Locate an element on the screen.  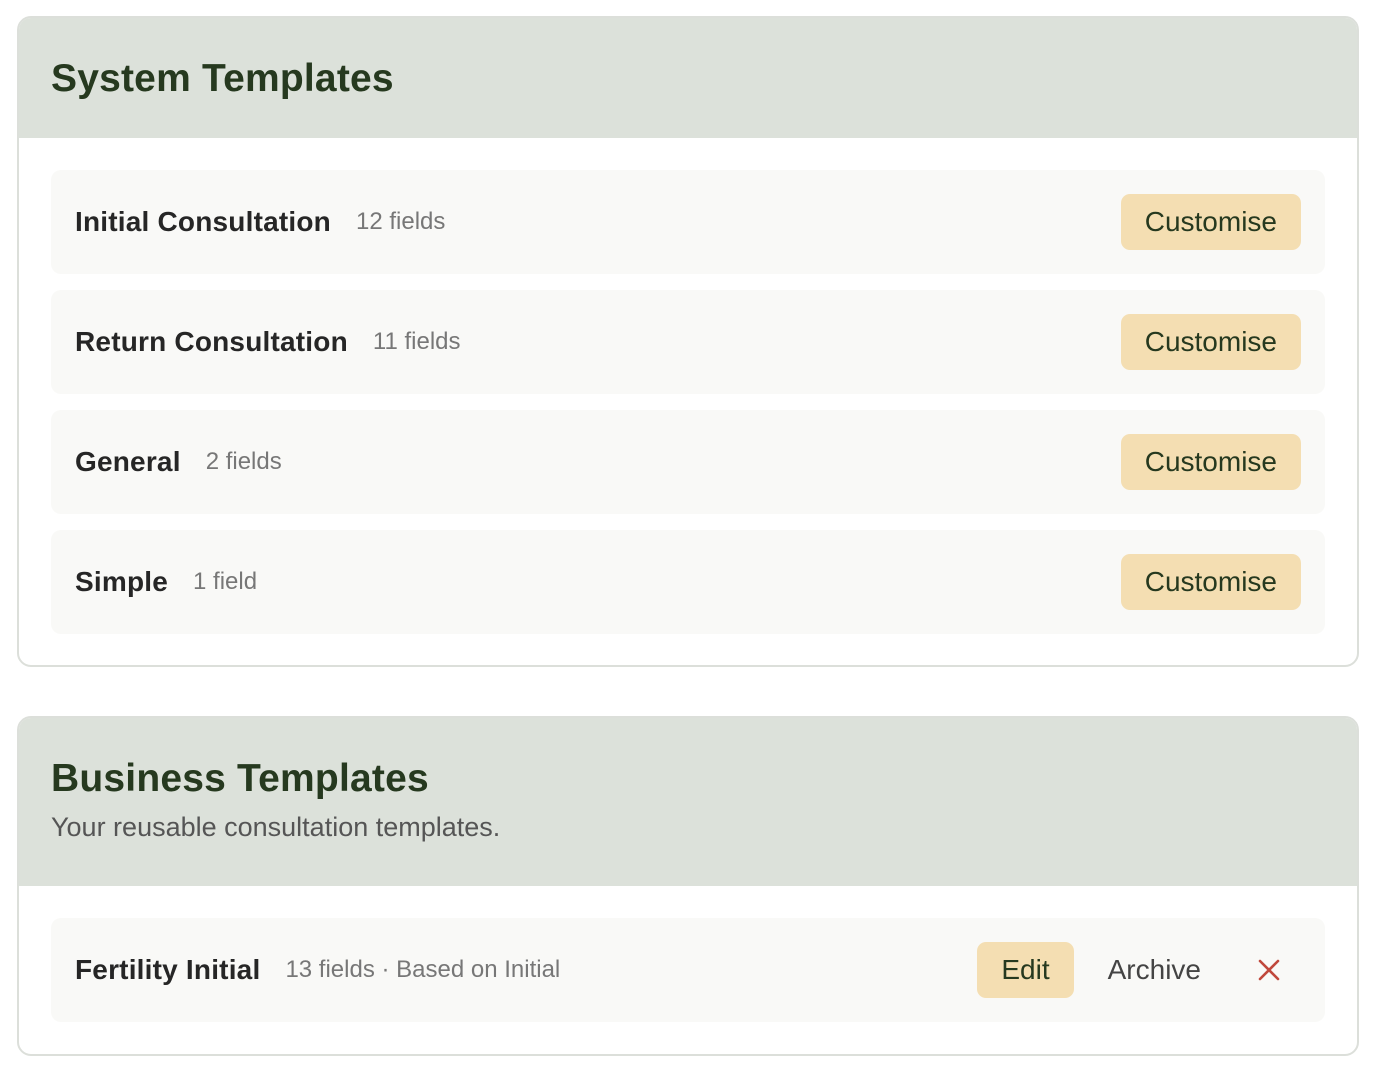
template-field-count: 12 fields is located at coordinates (401, 221).